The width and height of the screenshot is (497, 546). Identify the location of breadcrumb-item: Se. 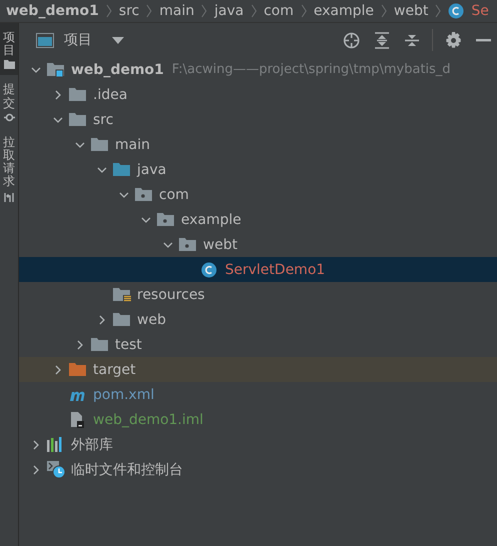
(480, 11).